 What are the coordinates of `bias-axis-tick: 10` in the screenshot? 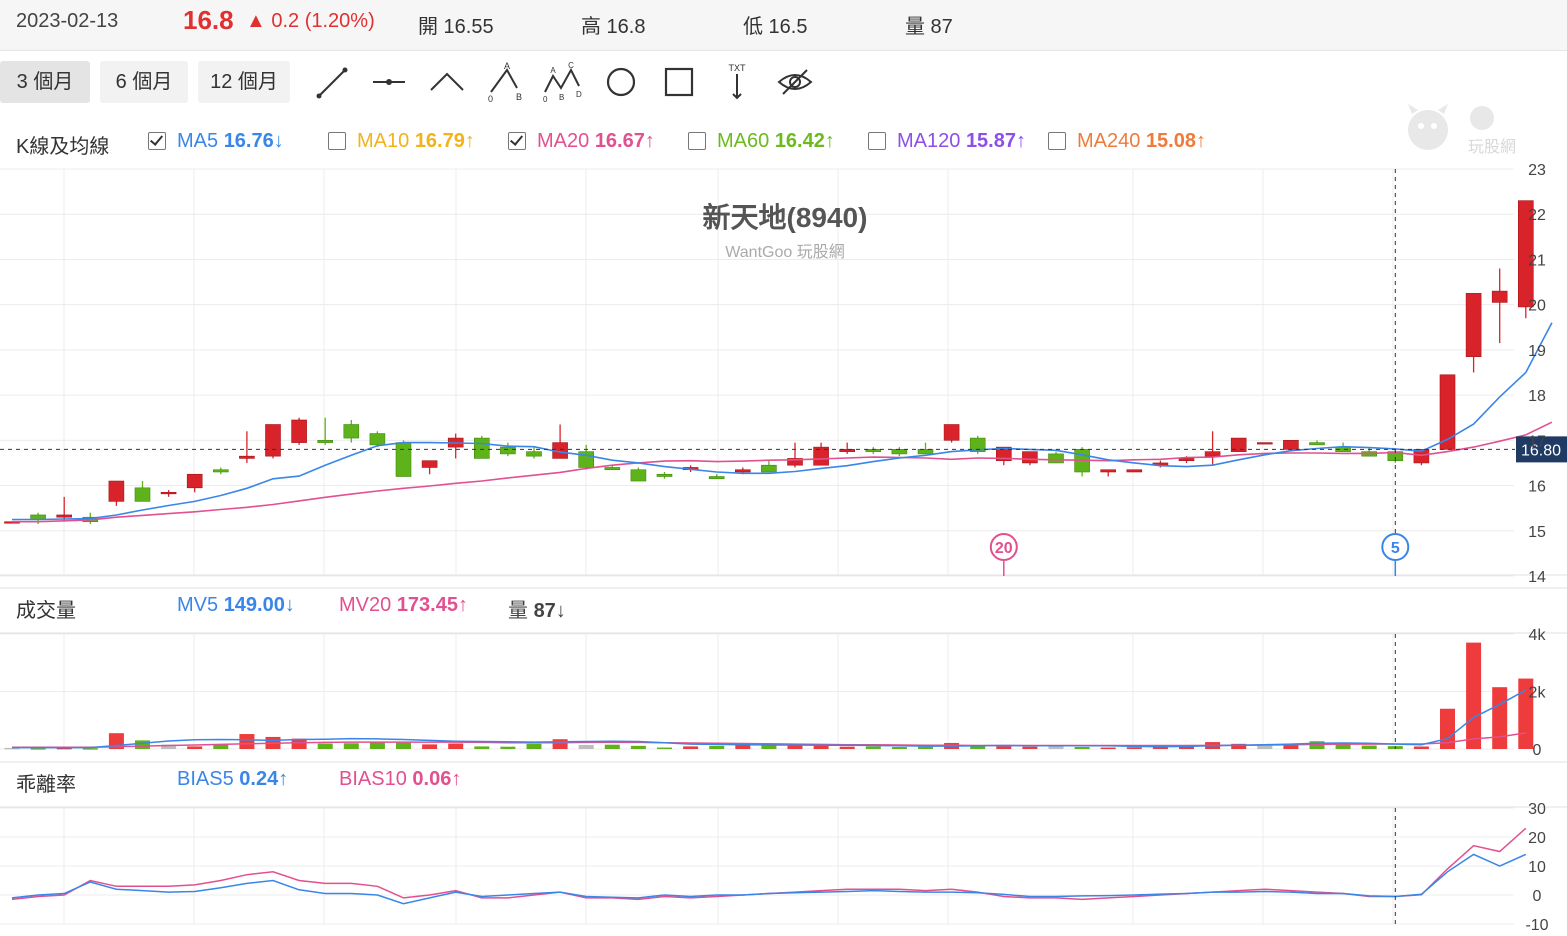 It's located at (1537, 867).